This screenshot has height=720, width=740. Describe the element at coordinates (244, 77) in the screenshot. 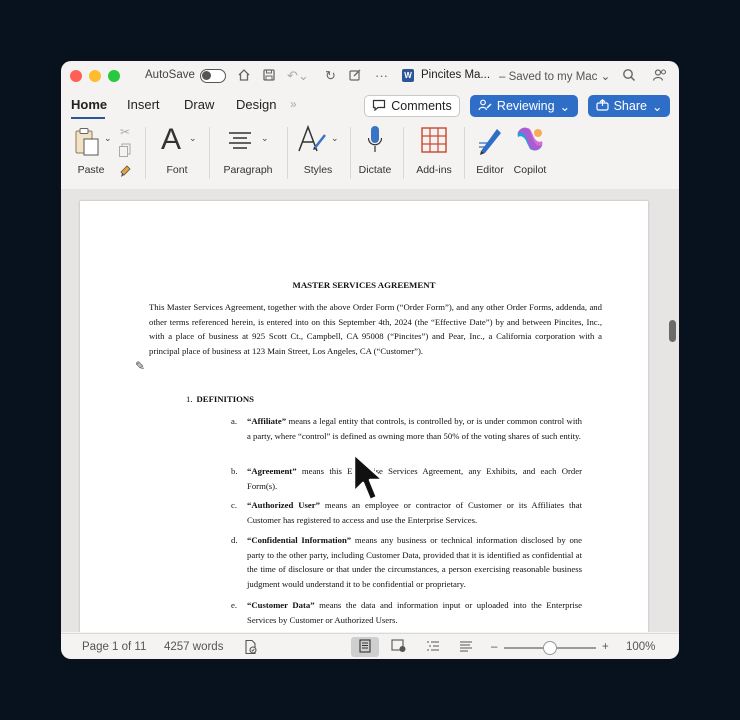

I see `home-icon` at that location.